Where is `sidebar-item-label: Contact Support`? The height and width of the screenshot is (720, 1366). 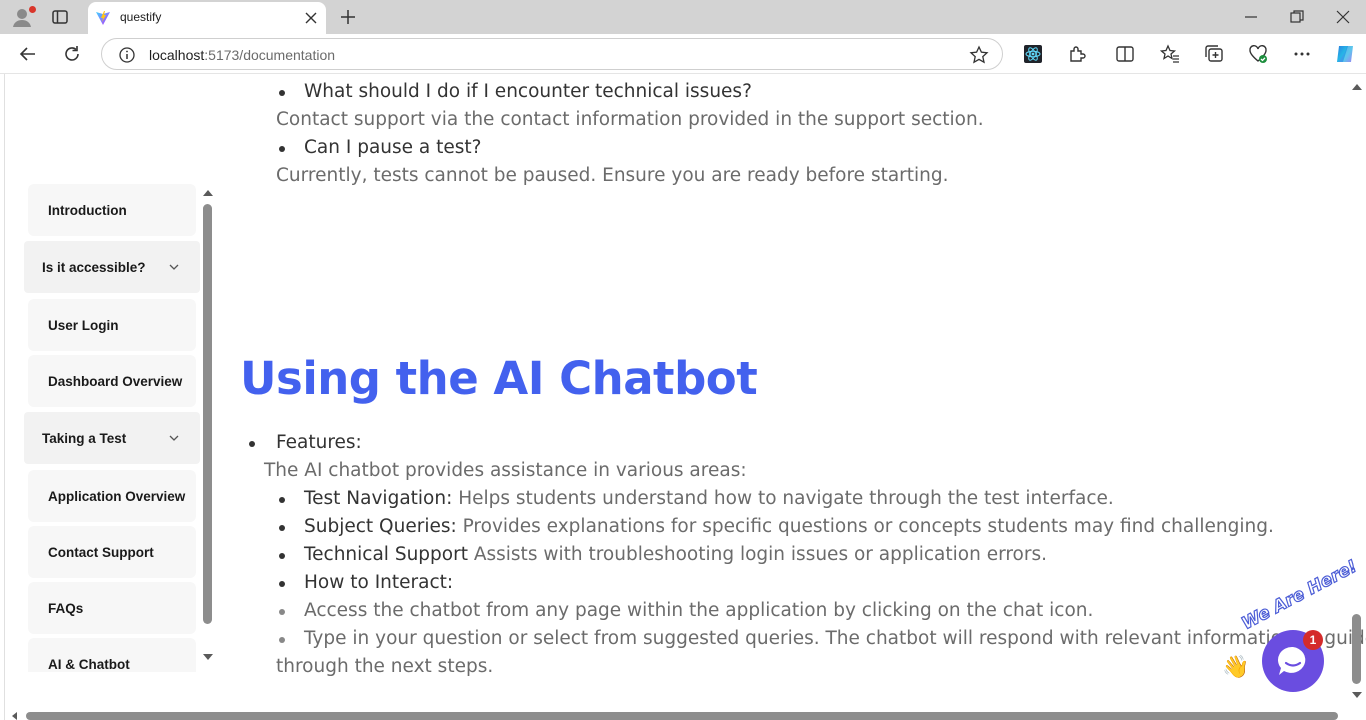 sidebar-item-label: Contact Support is located at coordinates (101, 552).